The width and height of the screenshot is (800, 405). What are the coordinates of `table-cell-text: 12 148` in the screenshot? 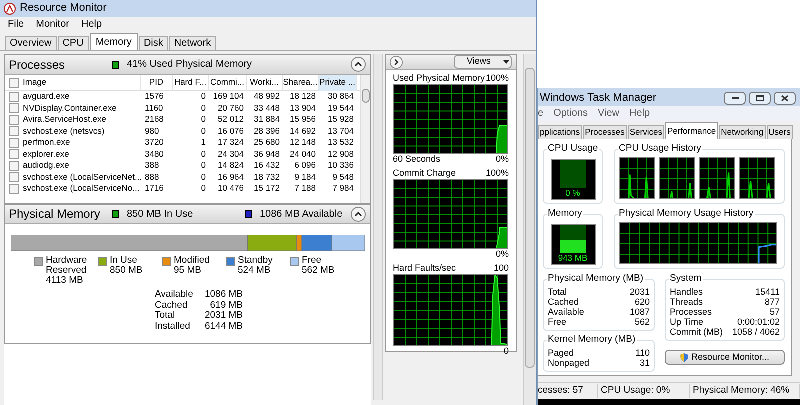 It's located at (303, 142).